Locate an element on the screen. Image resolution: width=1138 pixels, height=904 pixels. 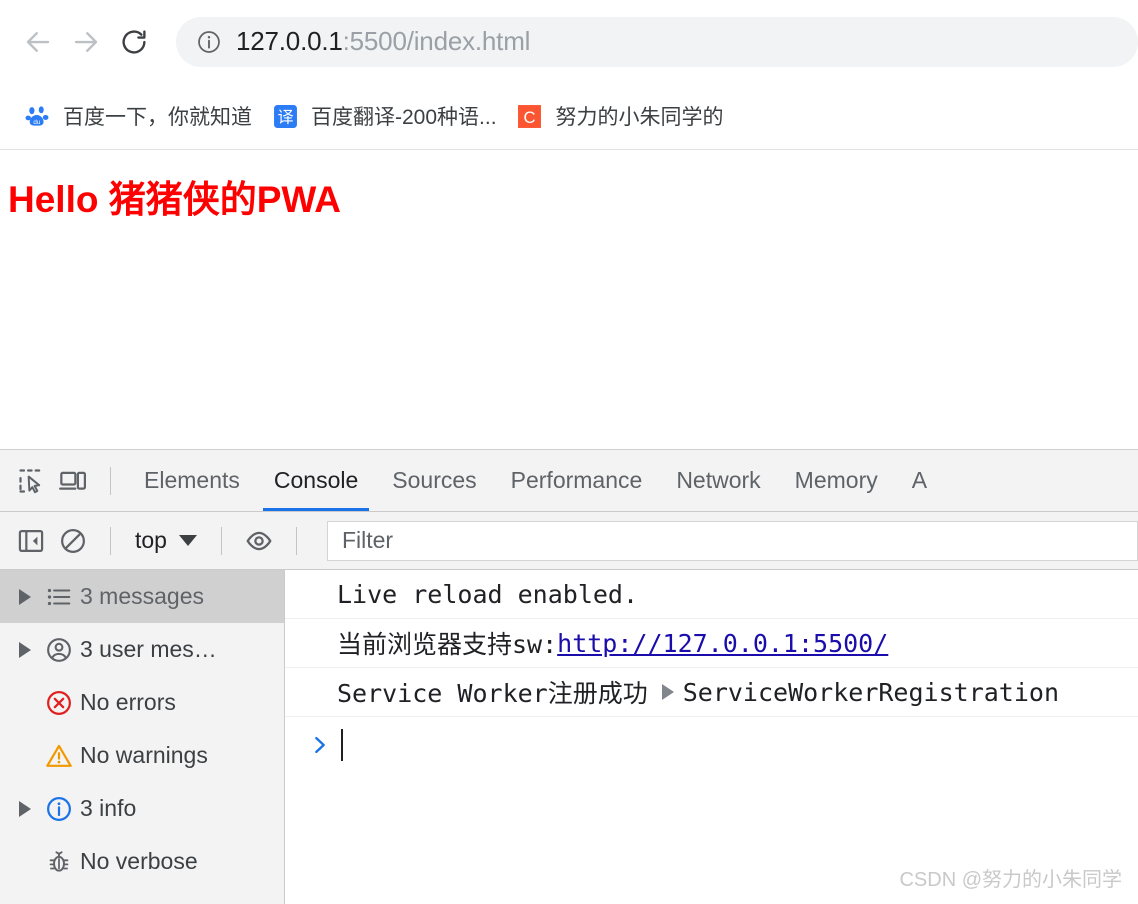
bookmarks-bar: du 百度一下，你就知道 译 百度翻译-200种语... C 努力的小朱同学的 is located at coordinates (569, 116).